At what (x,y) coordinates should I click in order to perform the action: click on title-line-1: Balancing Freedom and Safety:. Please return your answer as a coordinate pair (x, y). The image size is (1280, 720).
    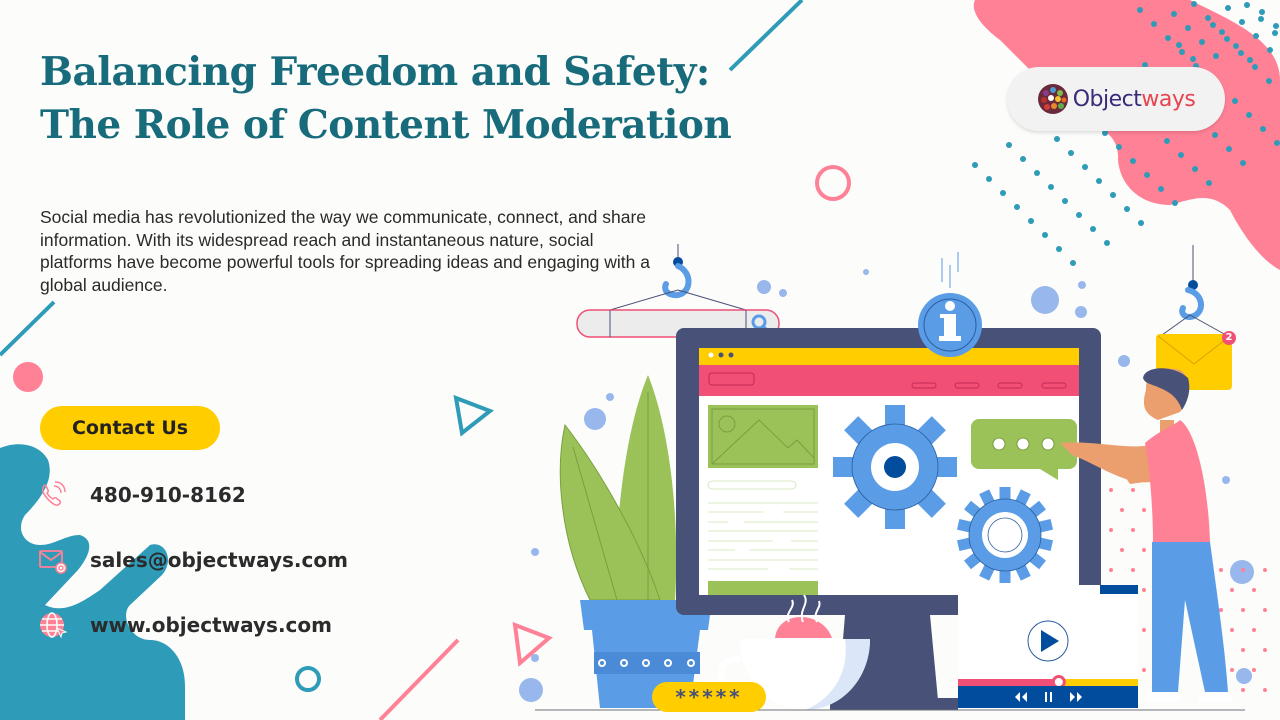
    Looking at the image, I should click on (375, 72).